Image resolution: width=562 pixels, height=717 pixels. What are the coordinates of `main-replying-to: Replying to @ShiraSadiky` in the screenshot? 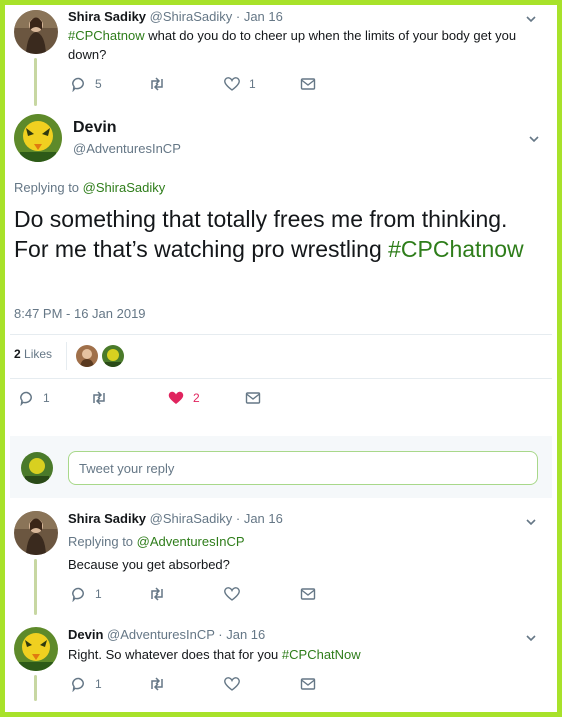 It's located at (89, 187).